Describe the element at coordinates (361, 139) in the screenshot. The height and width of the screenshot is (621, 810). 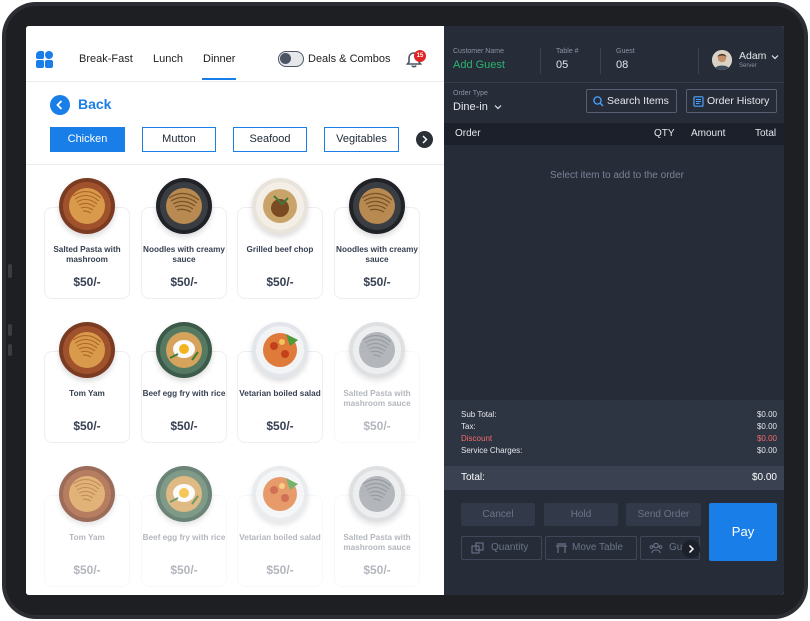
I see `category-vegitables: Vegitables` at that location.